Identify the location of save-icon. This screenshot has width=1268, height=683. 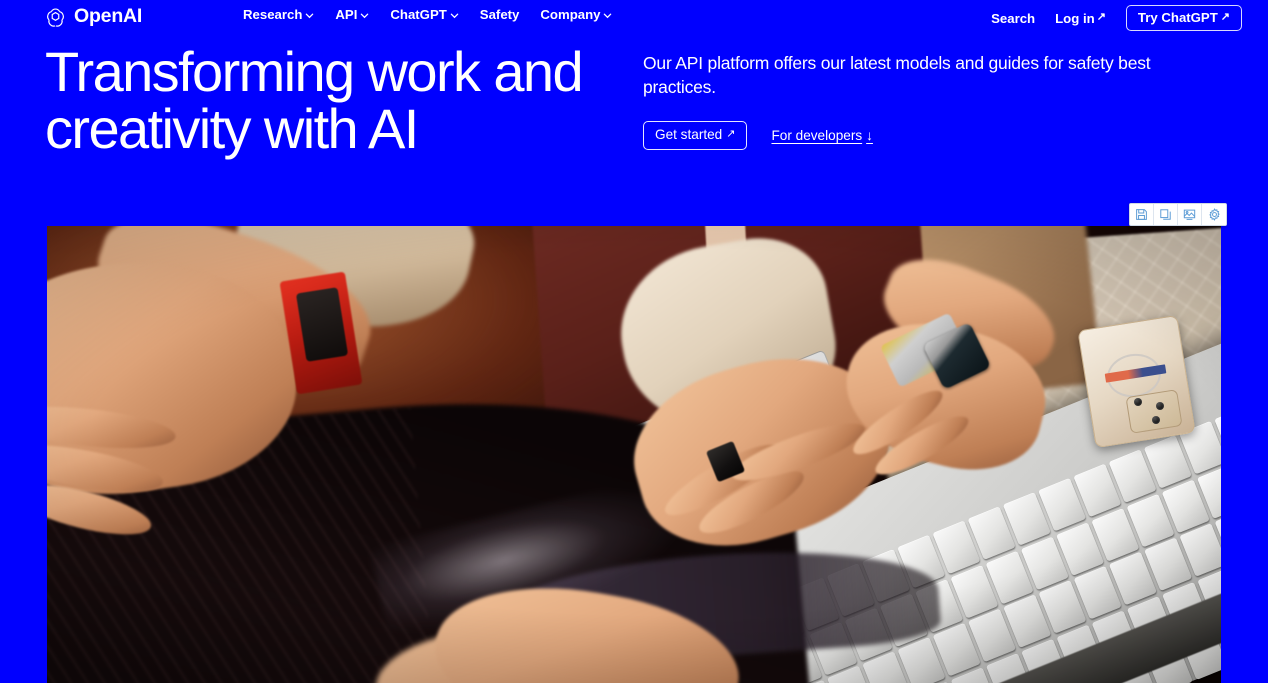
(1141, 214).